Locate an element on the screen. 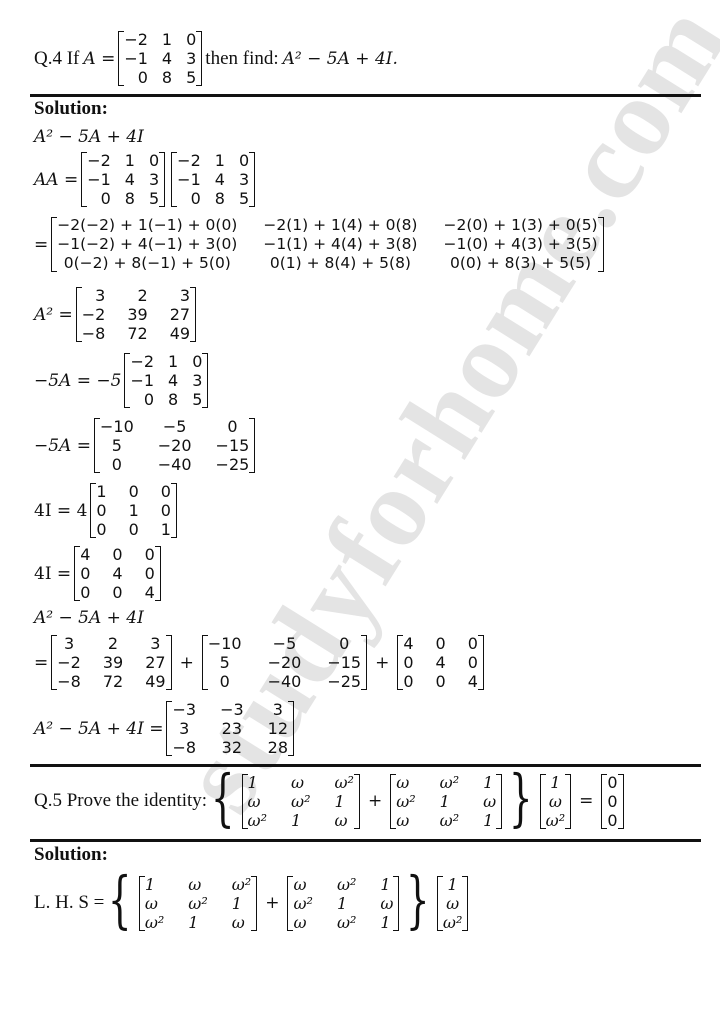 This screenshot has height=1018, width=720. matrix-cell: 39 is located at coordinates (113, 662).